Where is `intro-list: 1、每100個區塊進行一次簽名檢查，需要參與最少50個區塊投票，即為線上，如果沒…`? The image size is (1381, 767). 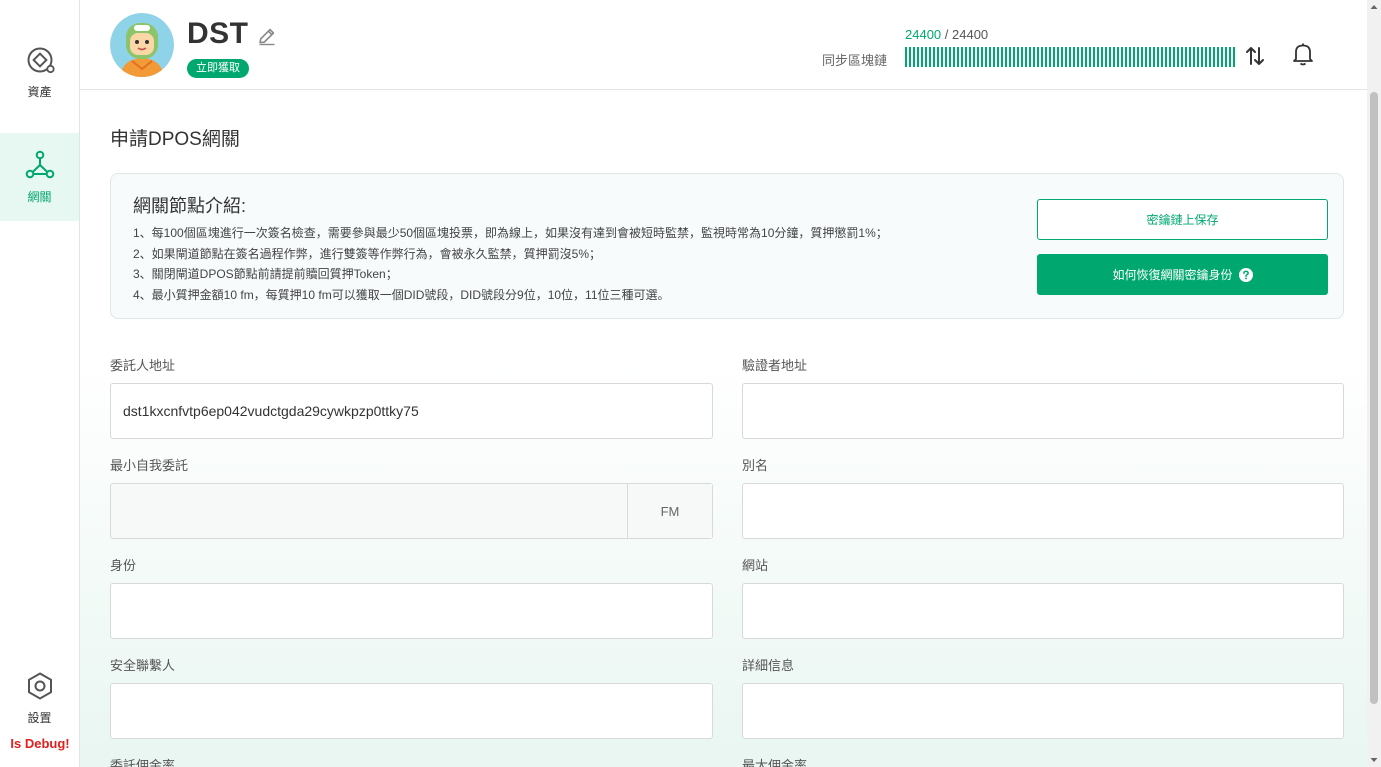 intro-list: 1、每100個區塊進行一次簽名檢查，需要參與最少50個區塊投票，即為線上，如果沒… is located at coordinates (510, 264).